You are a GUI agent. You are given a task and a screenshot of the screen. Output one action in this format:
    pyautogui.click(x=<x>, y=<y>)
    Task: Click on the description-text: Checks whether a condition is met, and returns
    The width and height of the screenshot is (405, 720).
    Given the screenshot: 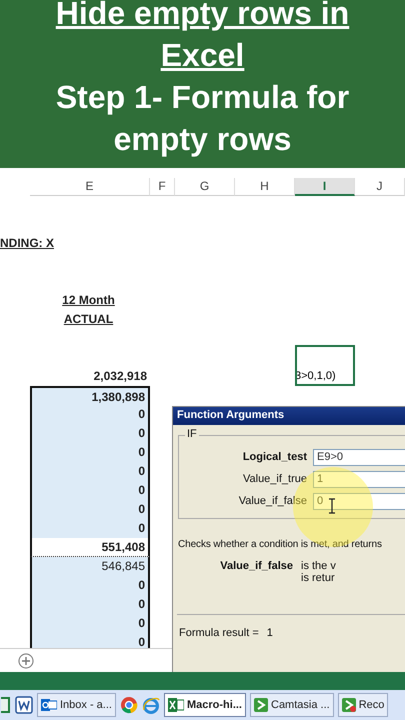 What is the action you would take?
    pyautogui.click(x=280, y=544)
    